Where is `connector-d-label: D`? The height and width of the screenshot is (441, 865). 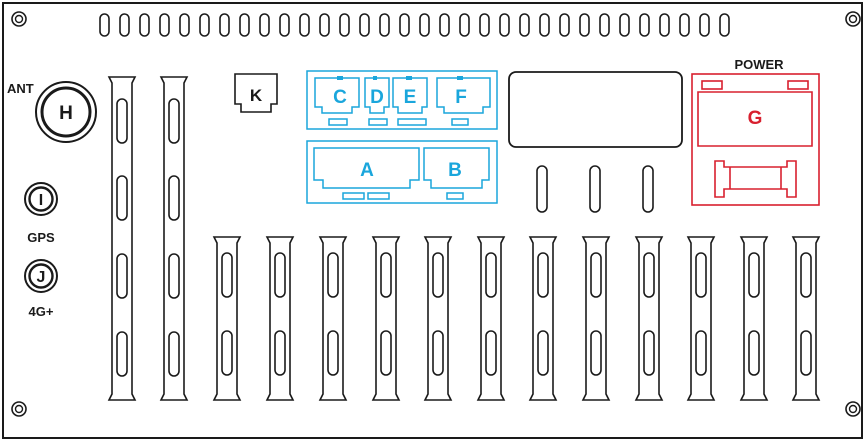 connector-d-label: D is located at coordinates (377, 97).